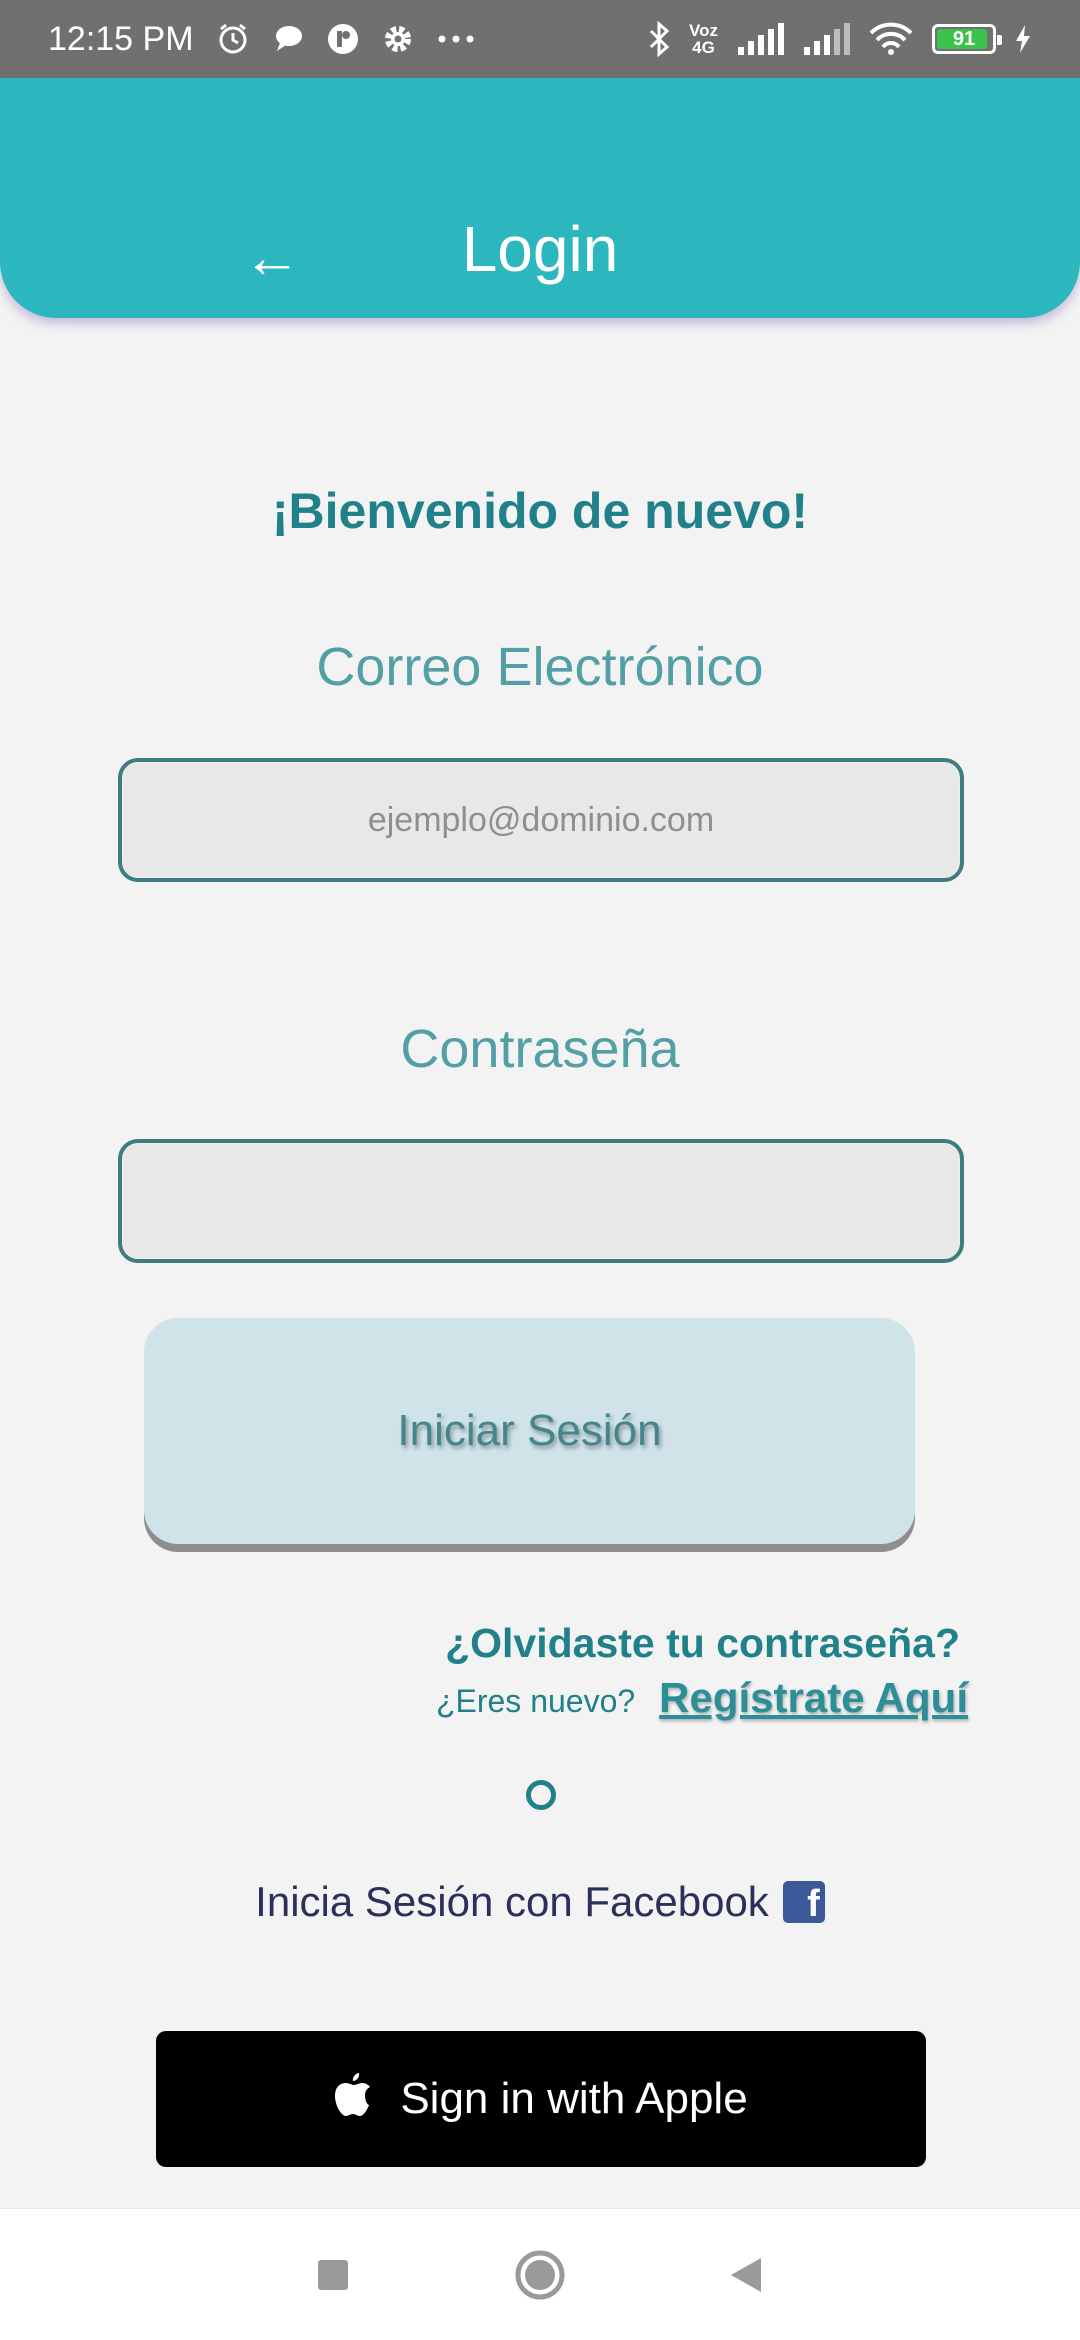  I want to click on login-button: Iniciar Sesión, so click(529, 1431).